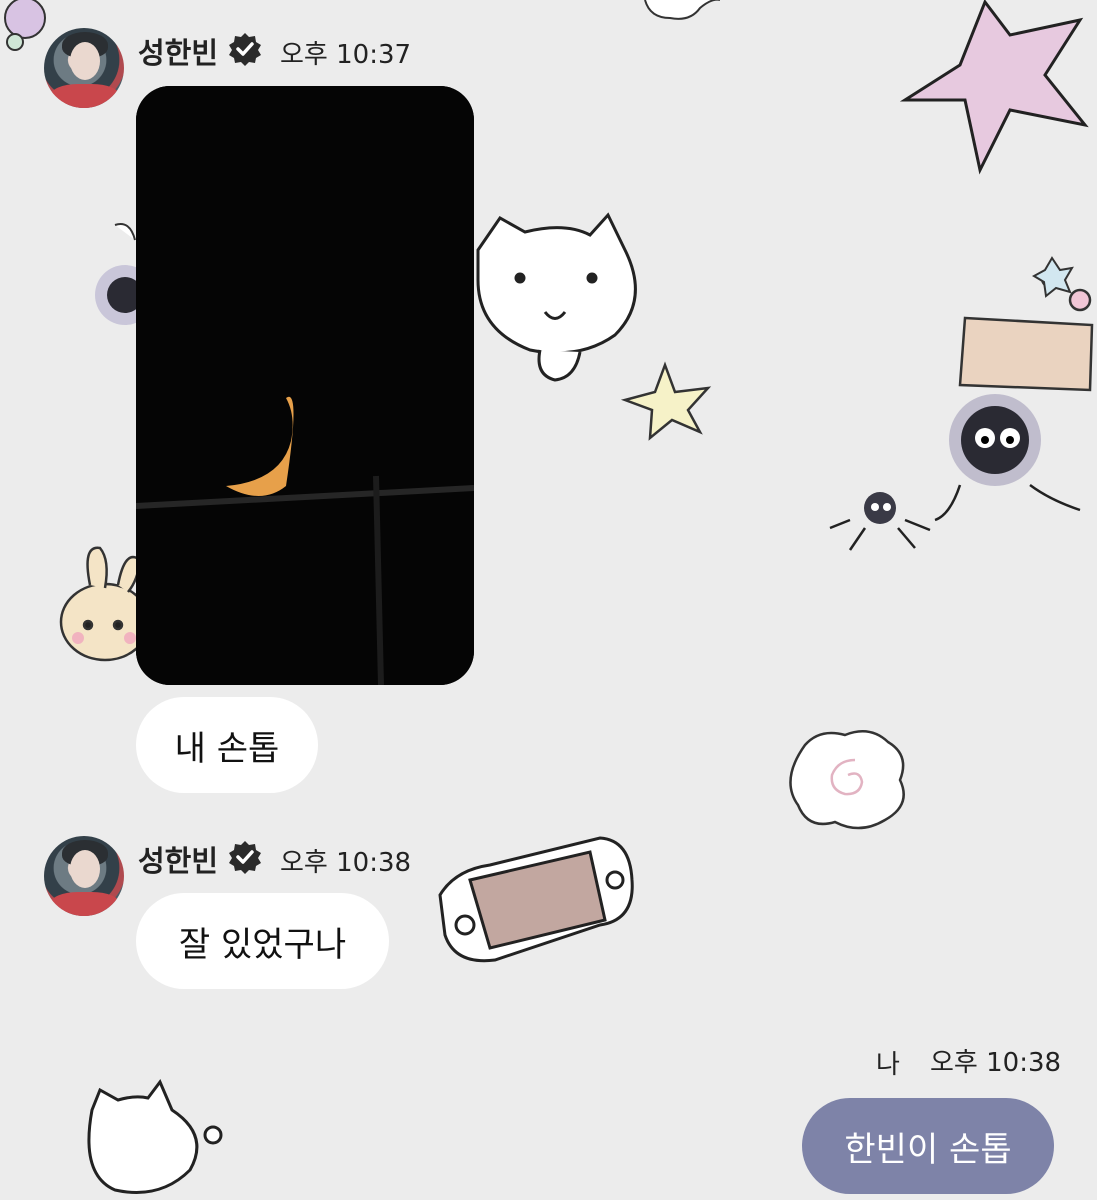 This screenshot has height=1200, width=1097. I want to click on my-message-bubble: 한빈이 손톱, so click(928, 1146).